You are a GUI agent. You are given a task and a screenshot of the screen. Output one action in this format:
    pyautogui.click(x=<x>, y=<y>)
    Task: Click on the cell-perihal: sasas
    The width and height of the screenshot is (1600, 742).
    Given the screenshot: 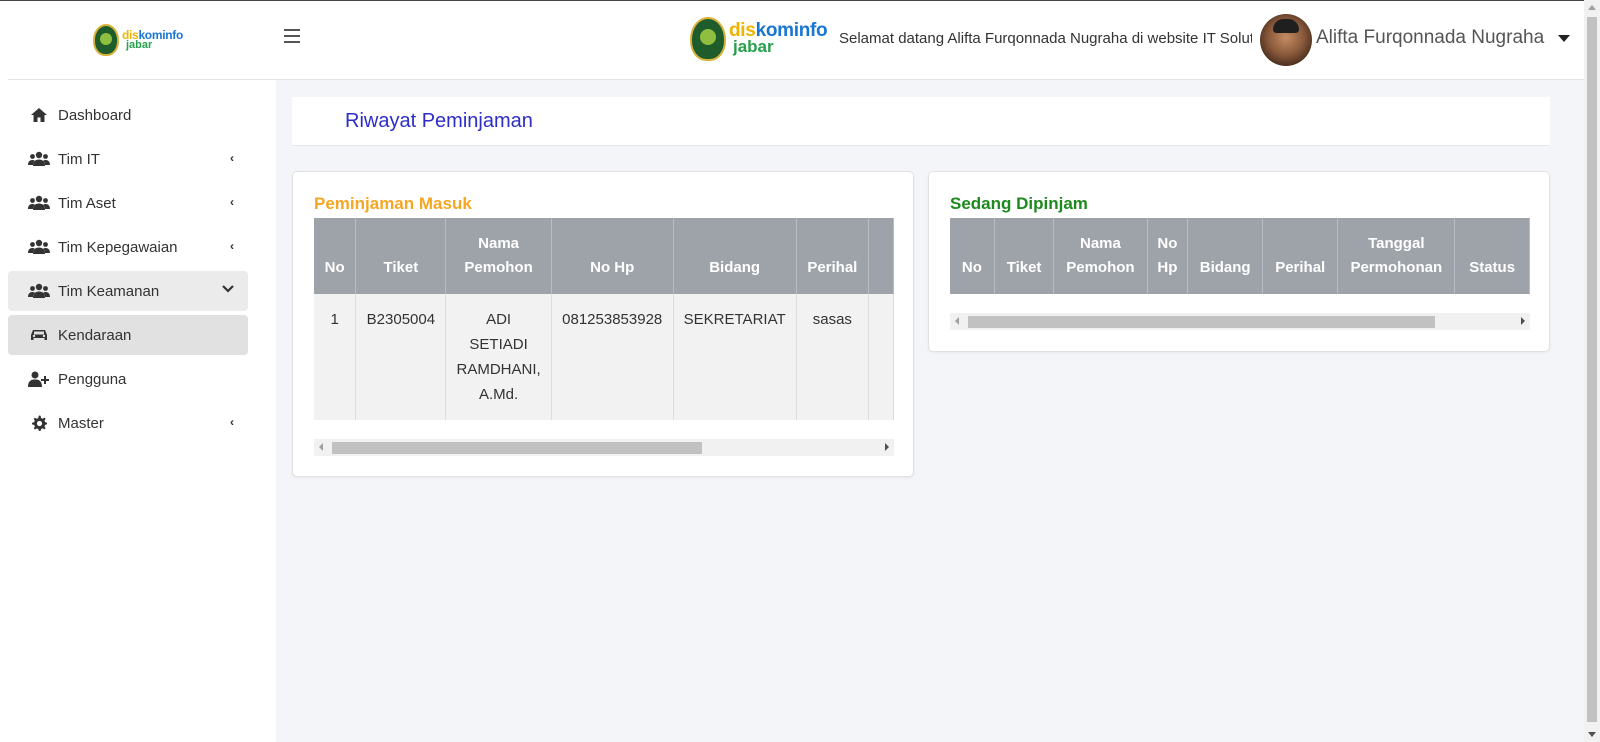 What is the action you would take?
    pyautogui.click(x=833, y=357)
    